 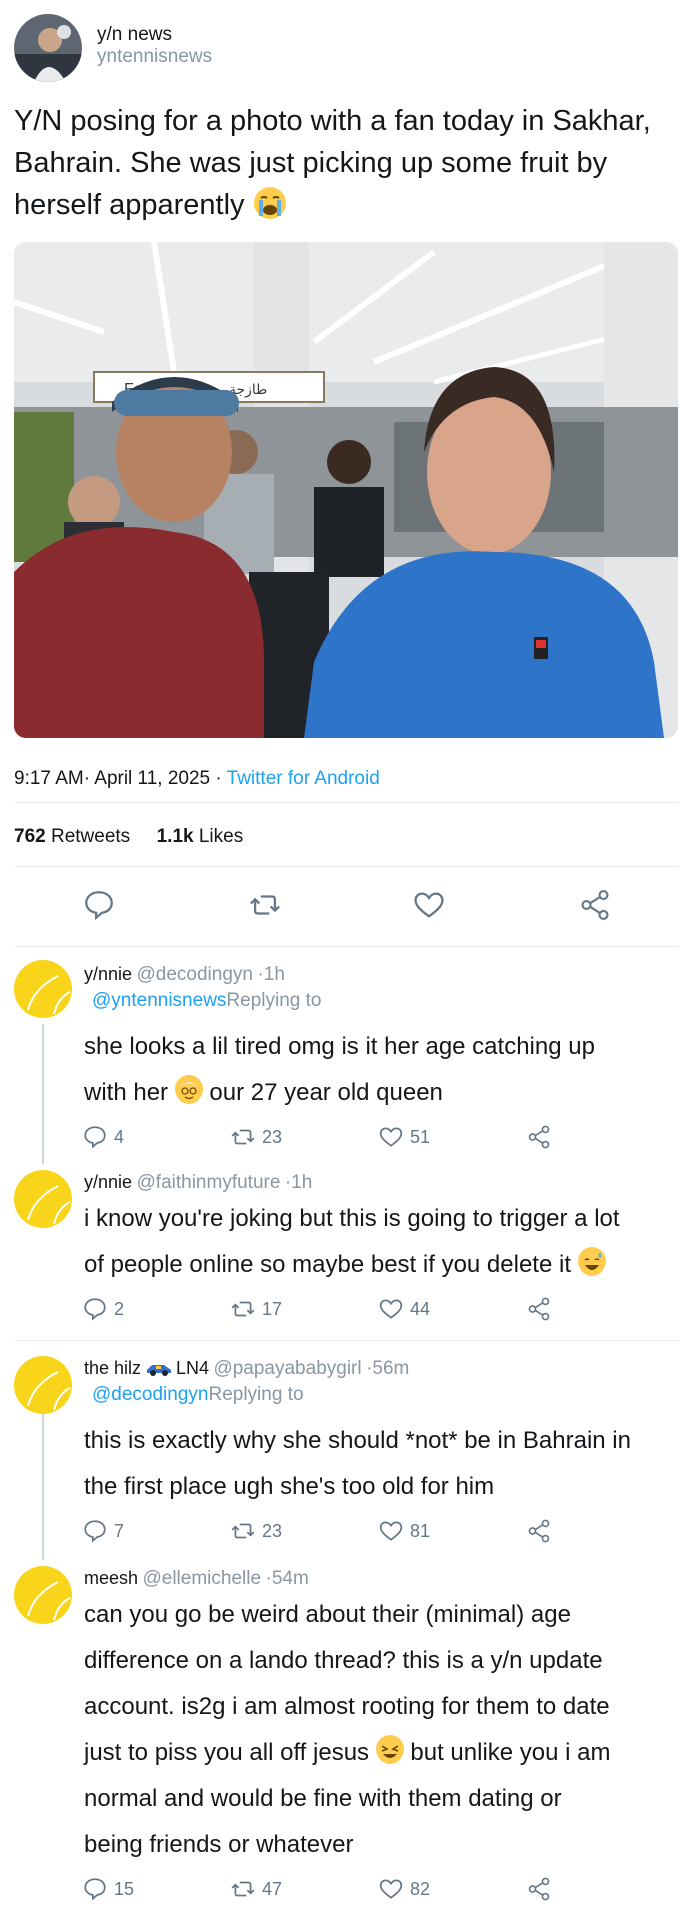 I want to click on like-button: 44, so click(x=404, y=1309).